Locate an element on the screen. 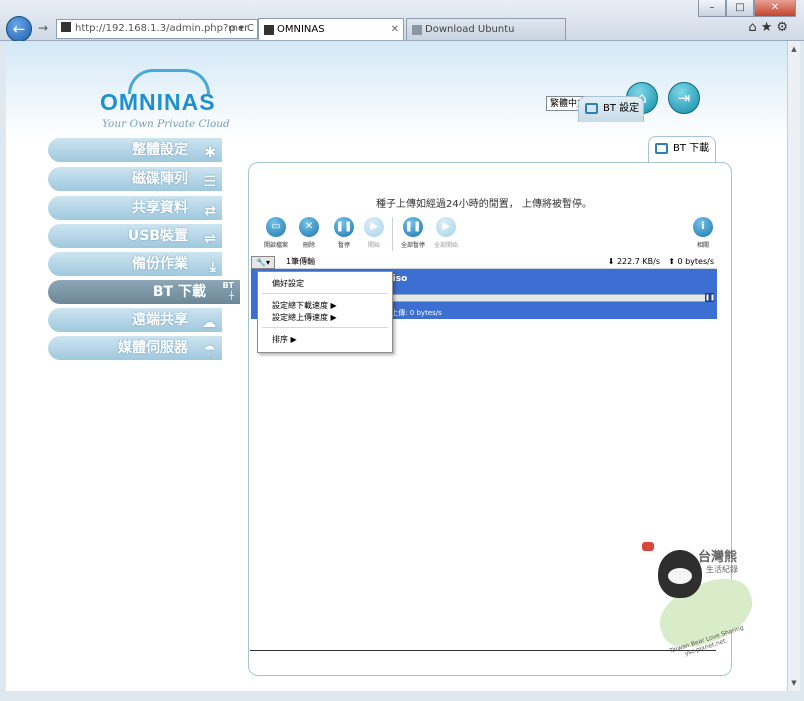 Image resolution: width=804 pixels, height=701 pixels. watermark-subtitle: 生活紀錄 is located at coordinates (722, 569).